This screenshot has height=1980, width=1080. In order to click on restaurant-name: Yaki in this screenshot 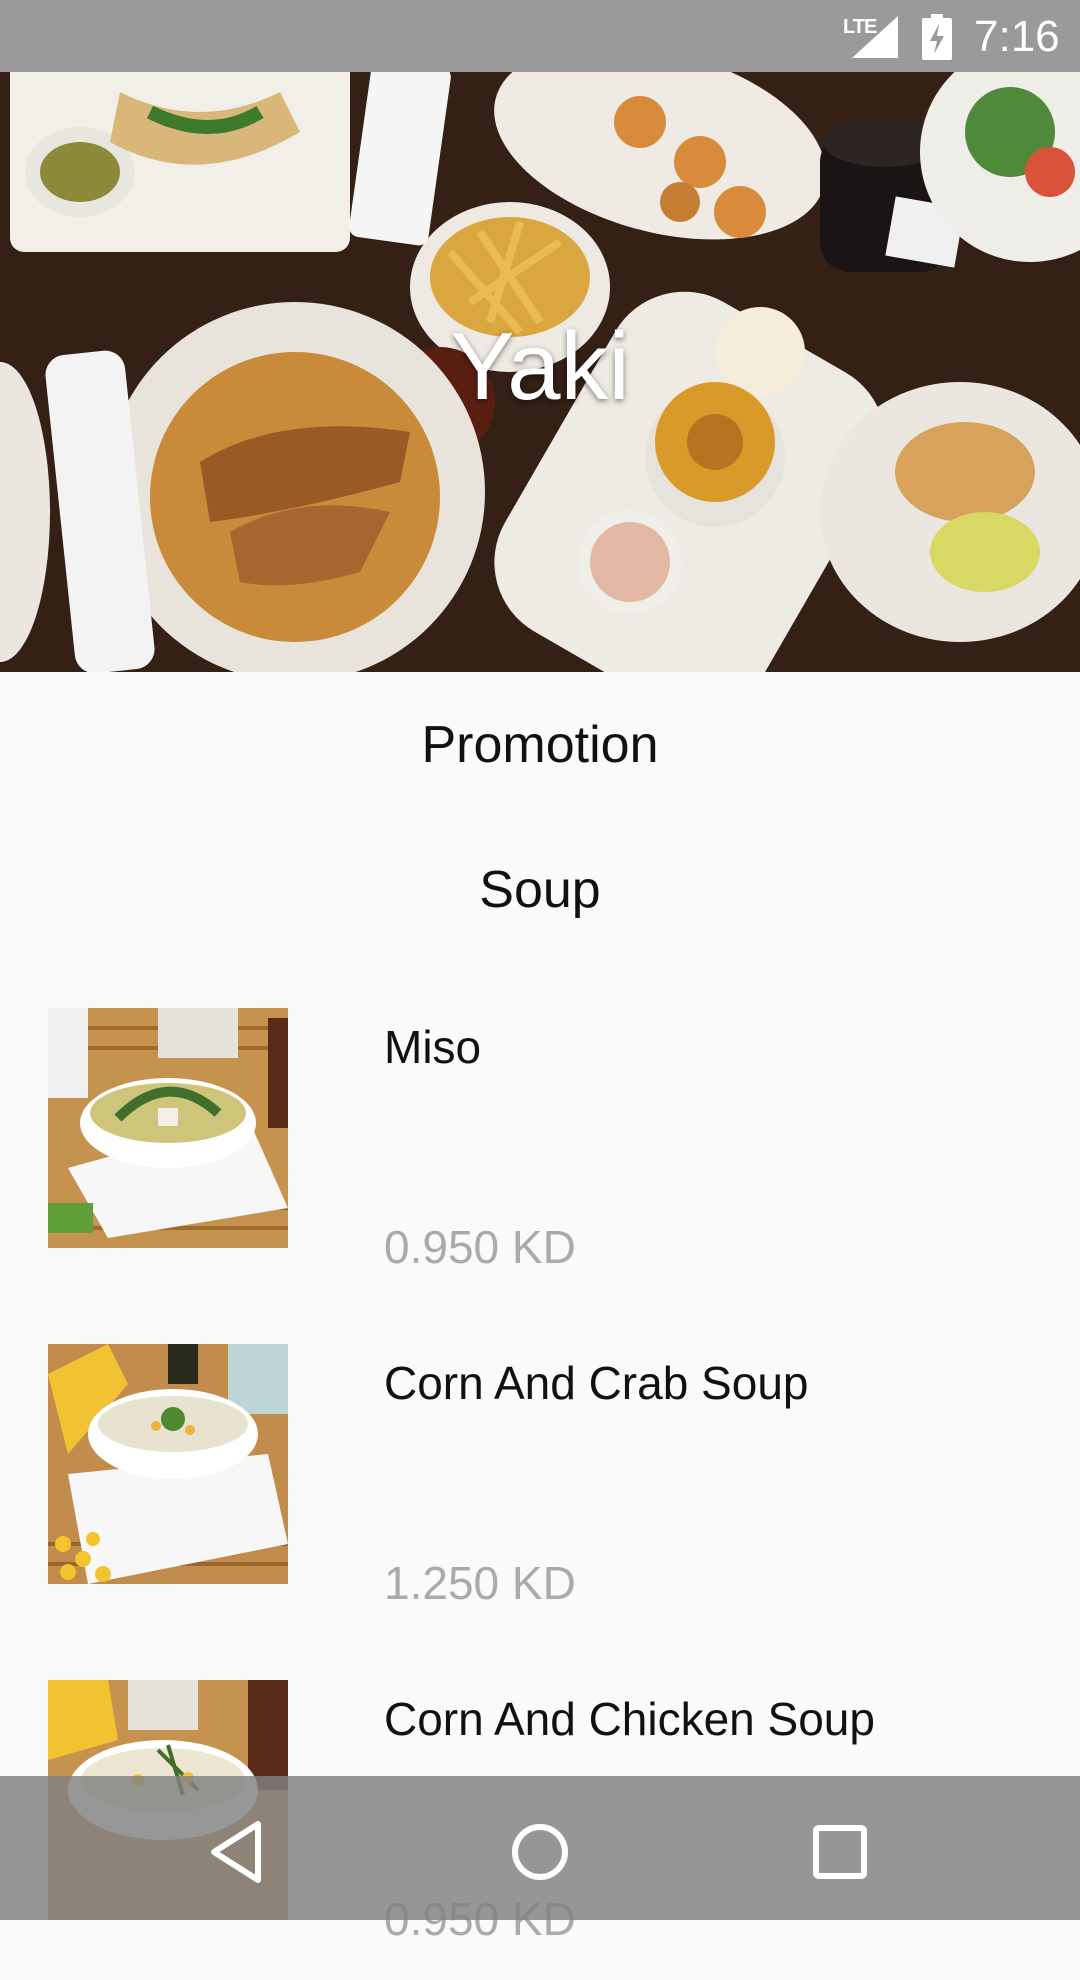, I will do `click(540, 366)`.